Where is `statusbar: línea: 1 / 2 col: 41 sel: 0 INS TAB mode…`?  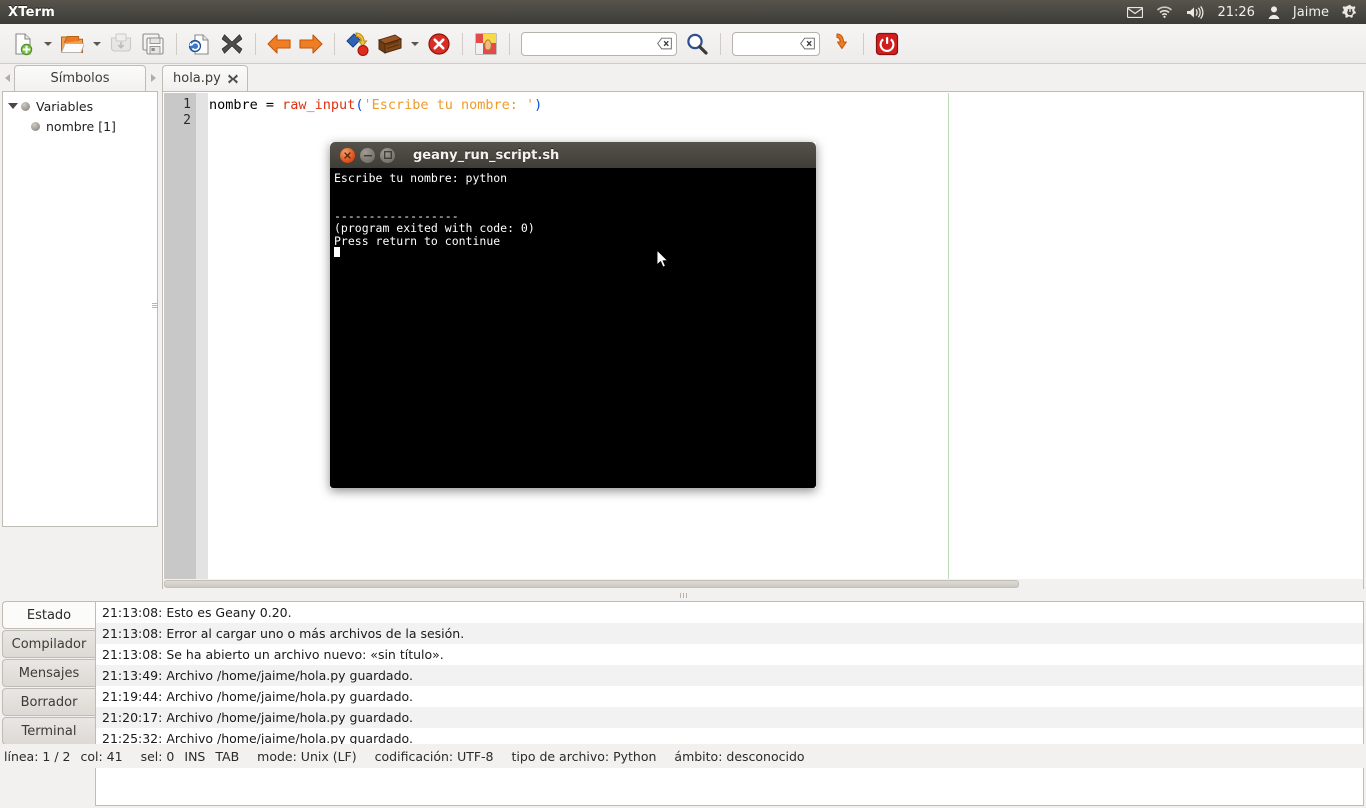
statusbar: línea: 1 / 2 col: 41 sel: 0 INS TAB mode… is located at coordinates (683, 756).